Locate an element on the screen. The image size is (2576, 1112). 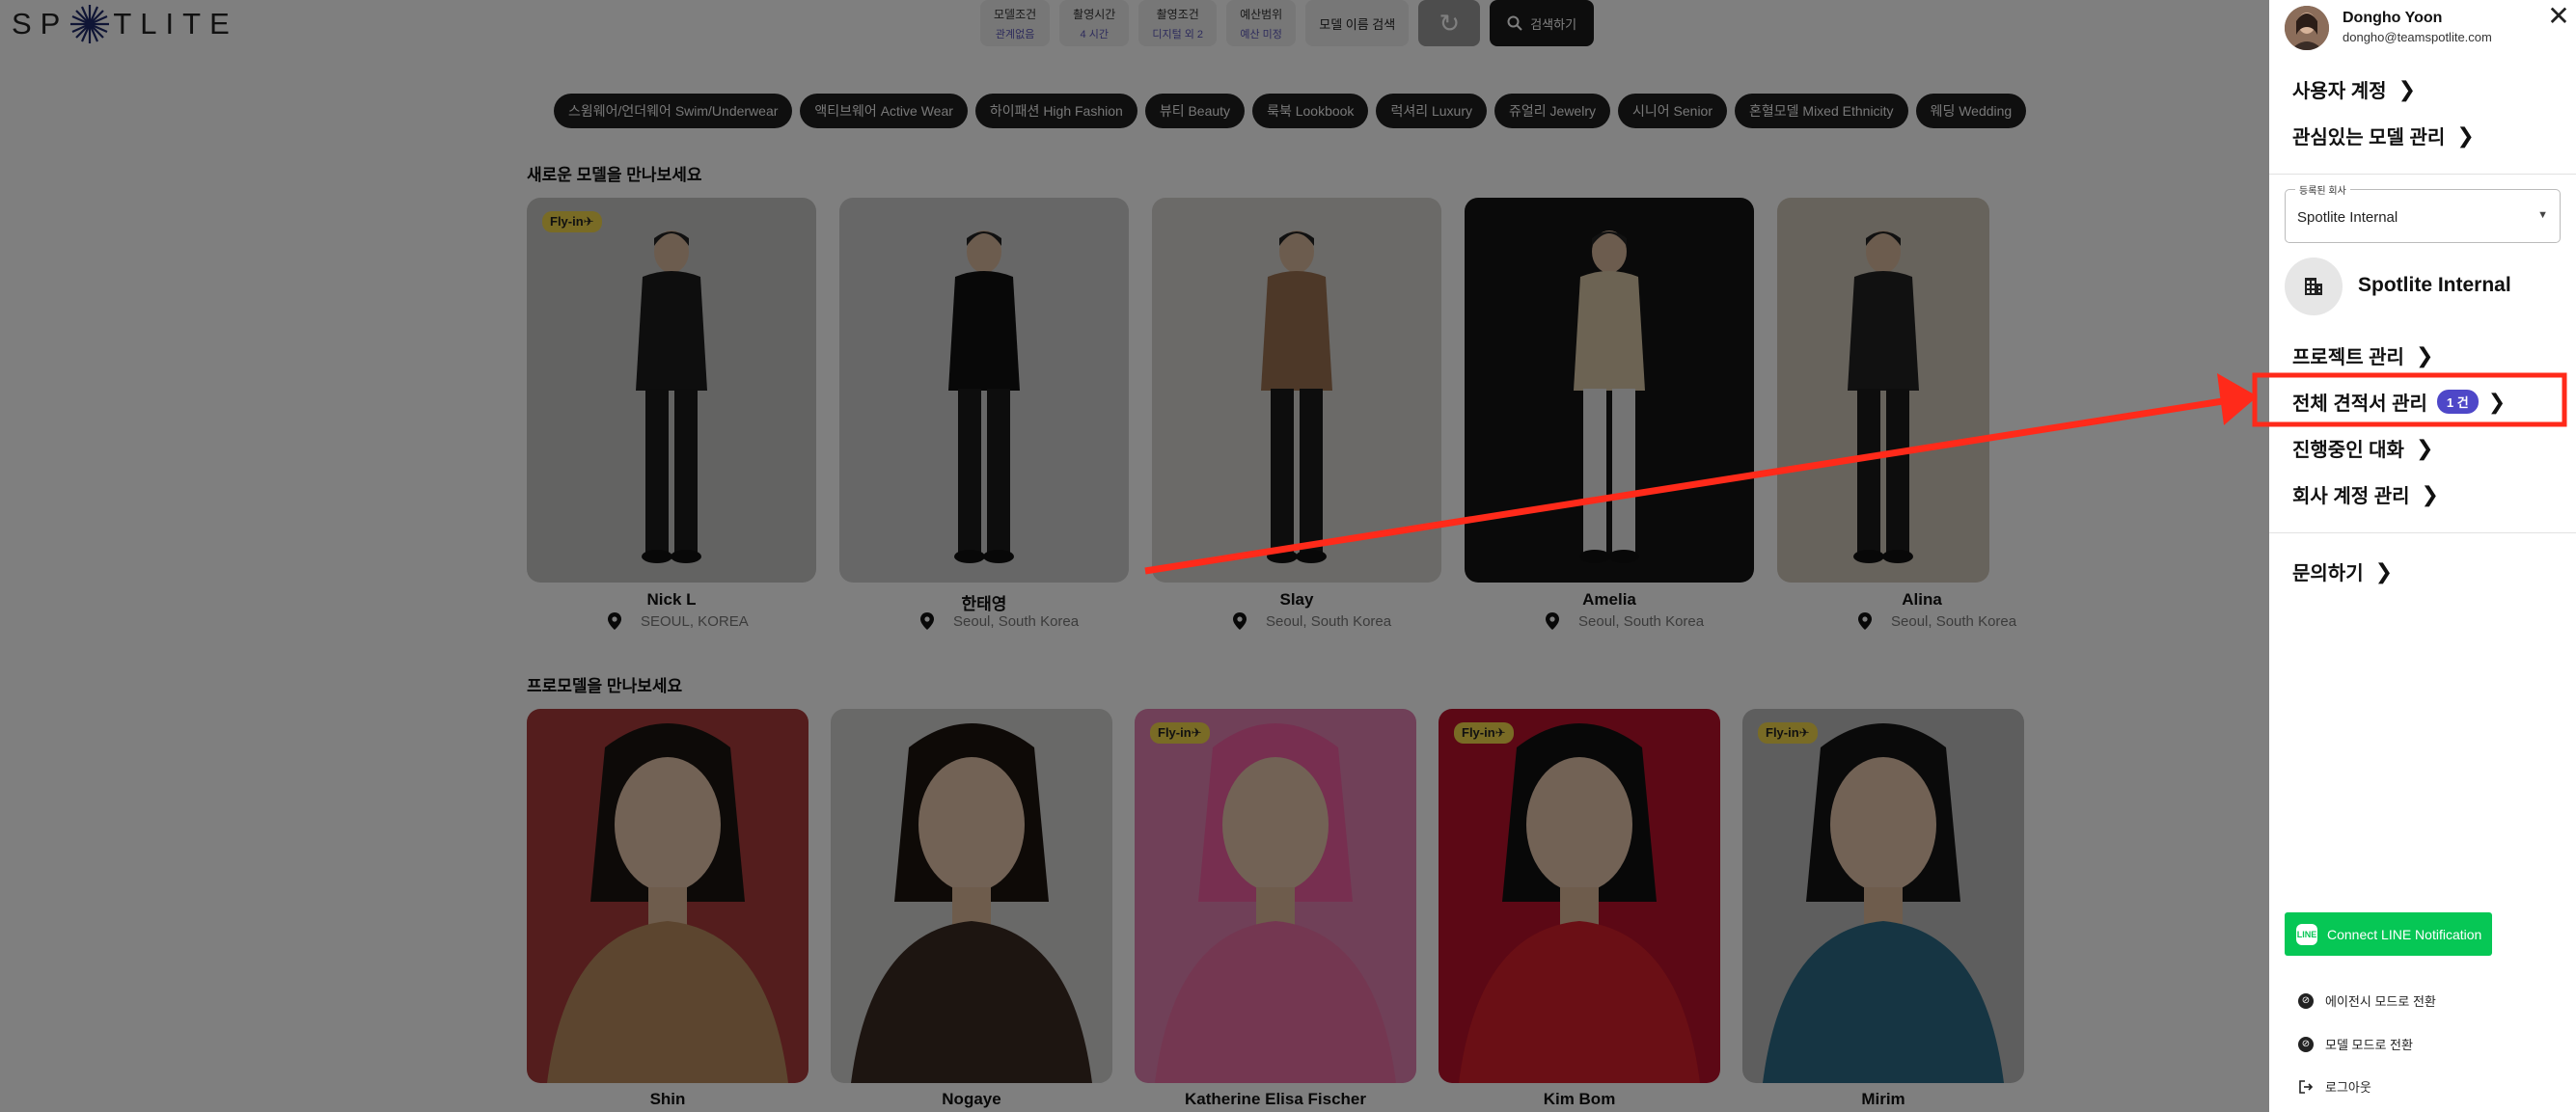
all-quotes-label: 전체 견적서 관리 is located at coordinates (2359, 404).